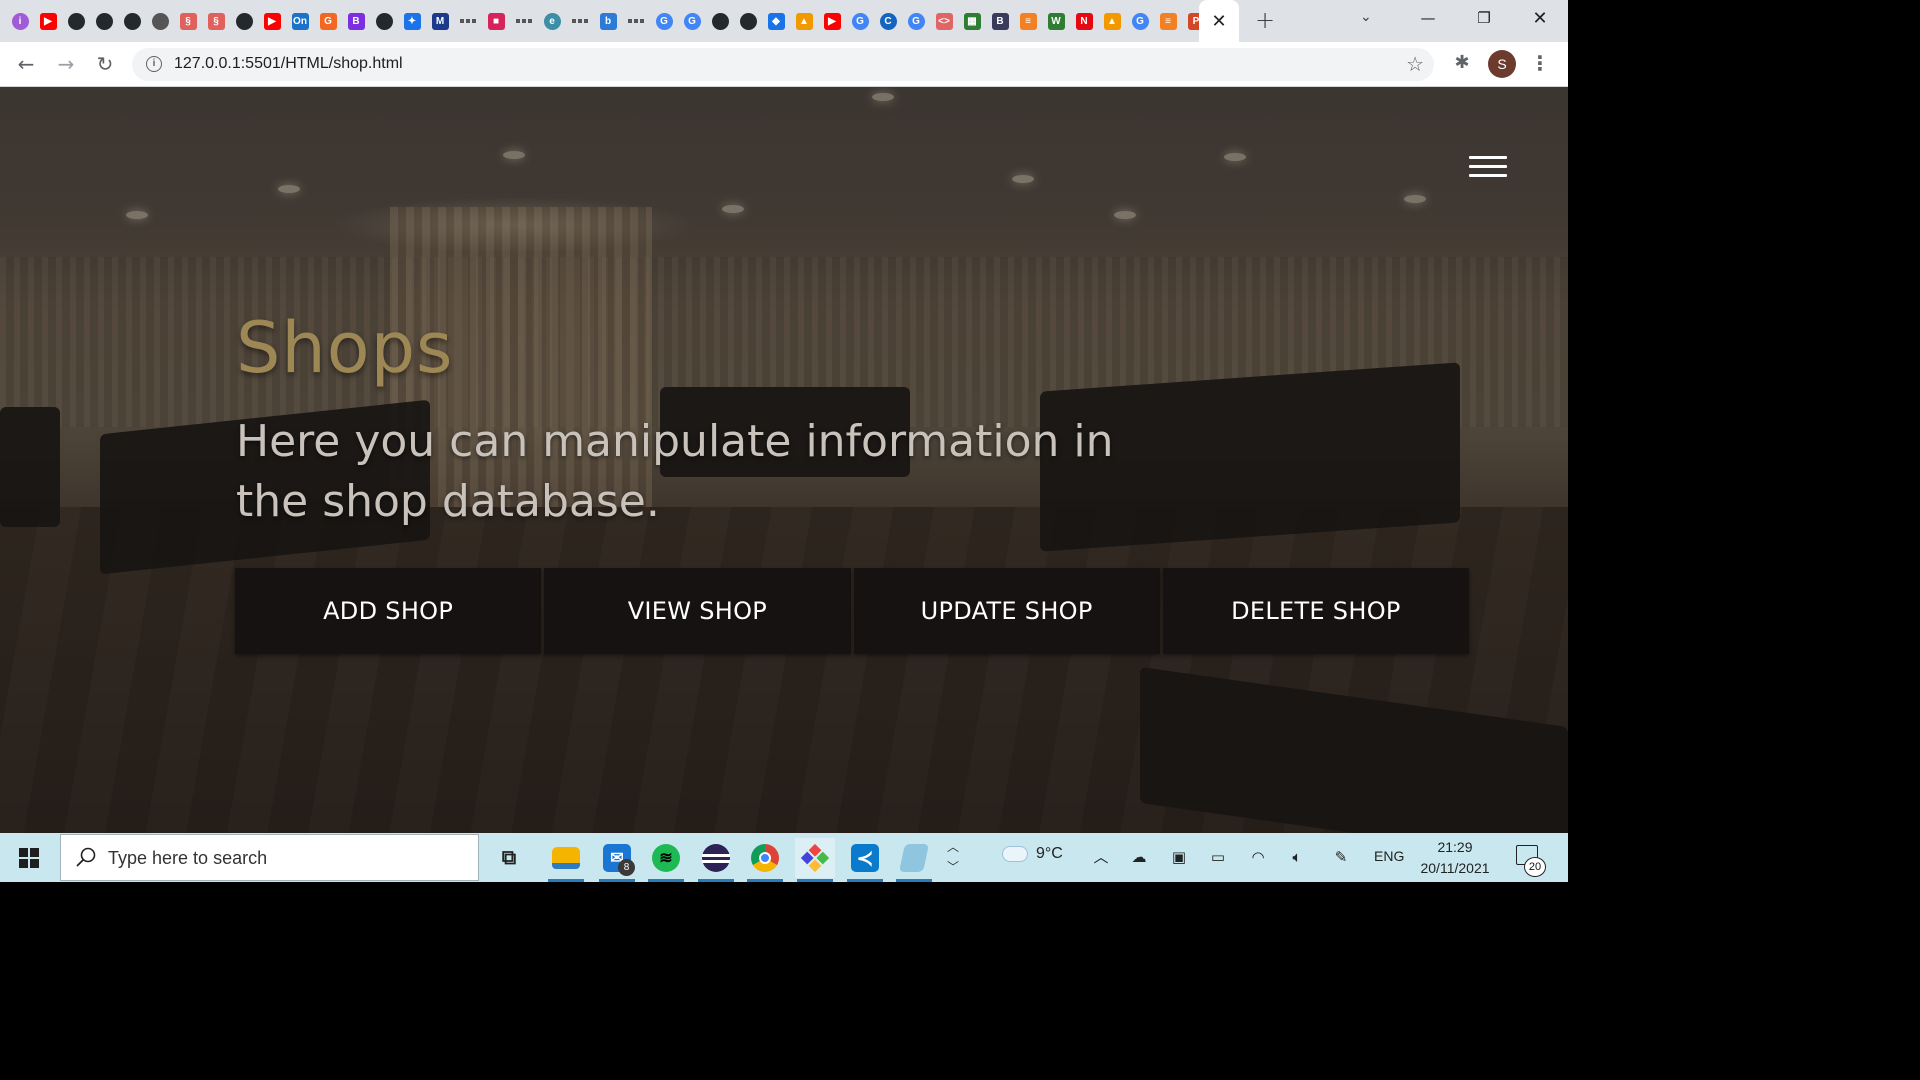  Describe the element at coordinates (783, 64) in the screenshot. I see `address-bar: i 127.0.0.1:5501/HTML/shop.html ☆` at that location.